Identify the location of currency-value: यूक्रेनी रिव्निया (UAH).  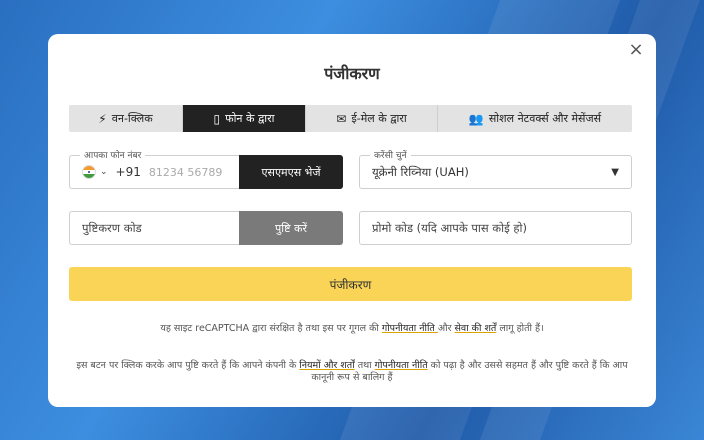
(420, 171).